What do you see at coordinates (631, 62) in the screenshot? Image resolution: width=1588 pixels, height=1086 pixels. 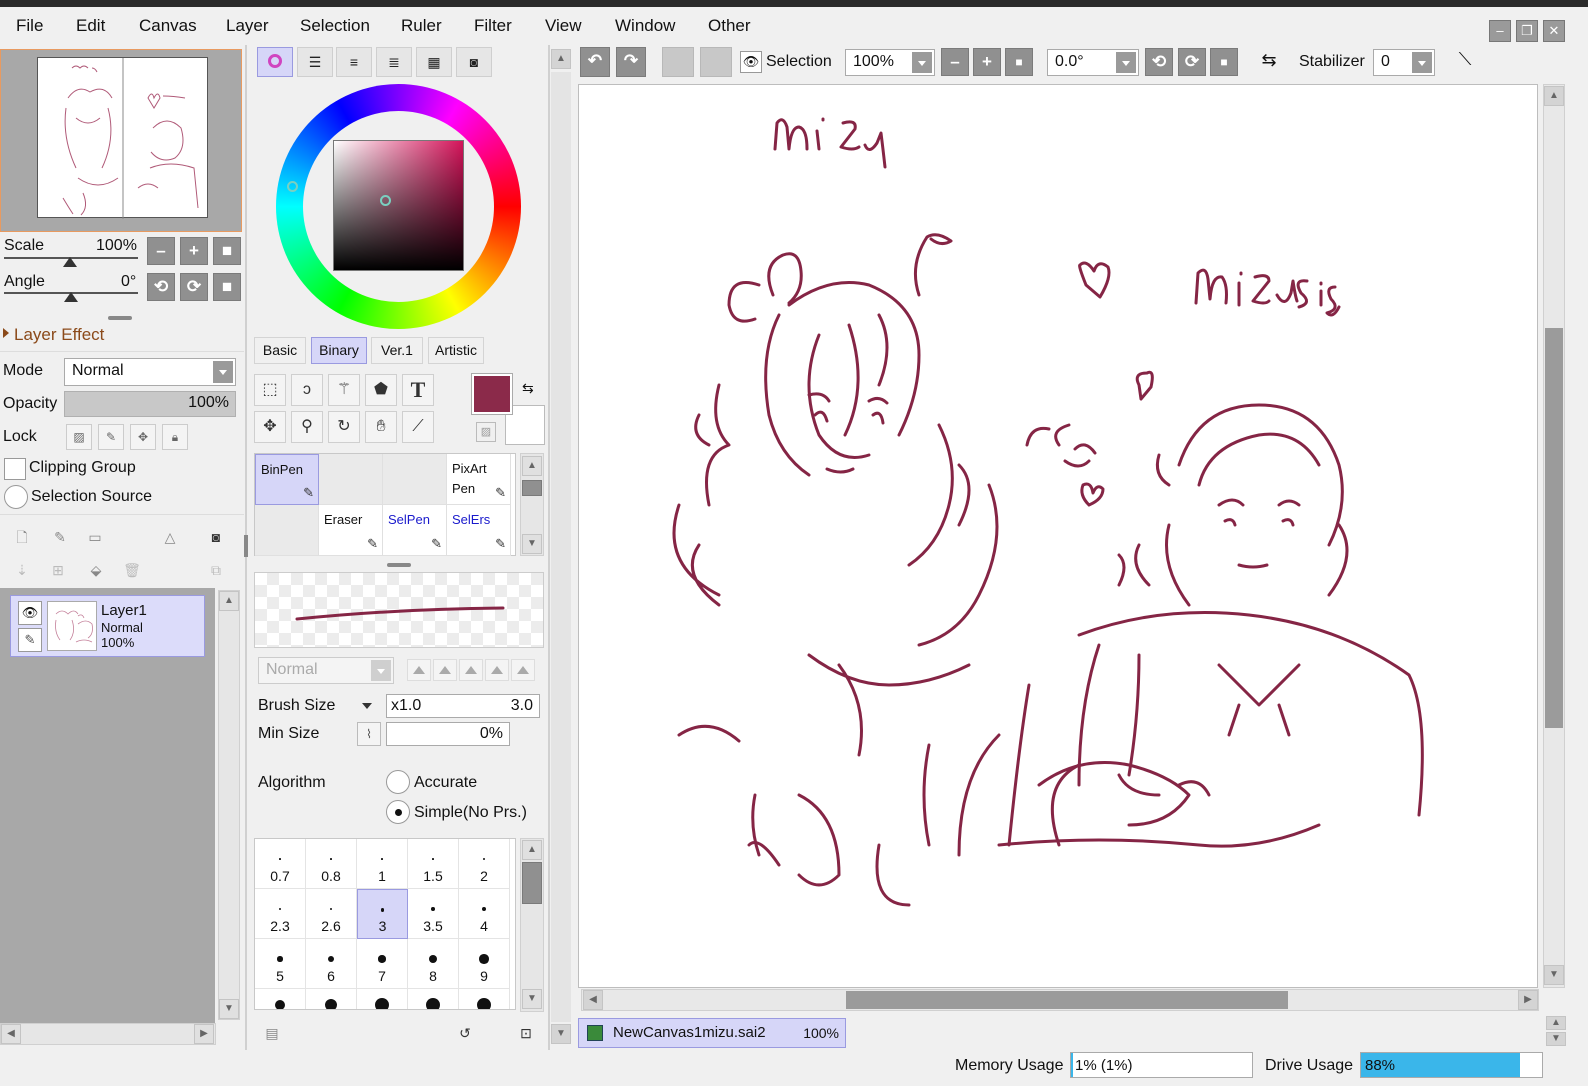 I see `redo-icon: ↷` at bounding box center [631, 62].